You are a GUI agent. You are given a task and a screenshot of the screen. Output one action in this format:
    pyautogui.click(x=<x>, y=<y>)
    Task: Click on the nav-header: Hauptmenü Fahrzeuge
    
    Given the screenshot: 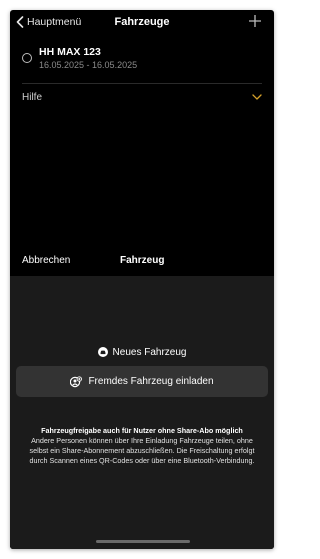 What is the action you would take?
    pyautogui.click(x=142, y=22)
    